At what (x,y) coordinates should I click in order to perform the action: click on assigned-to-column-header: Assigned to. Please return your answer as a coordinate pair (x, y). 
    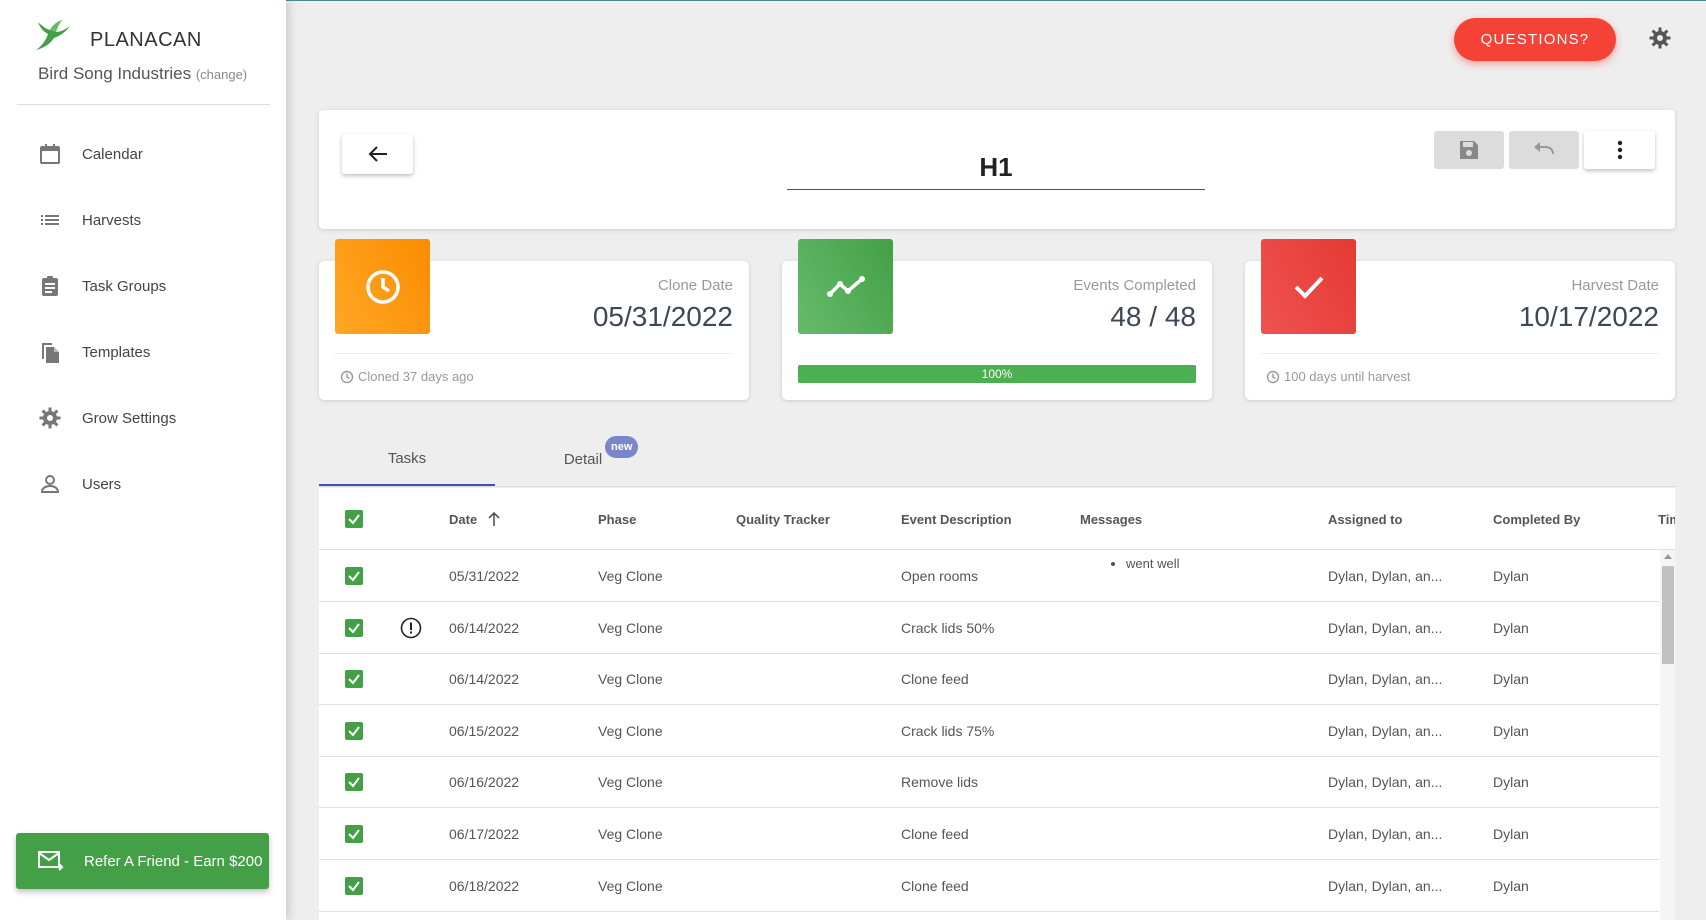
    Looking at the image, I should click on (1365, 519).